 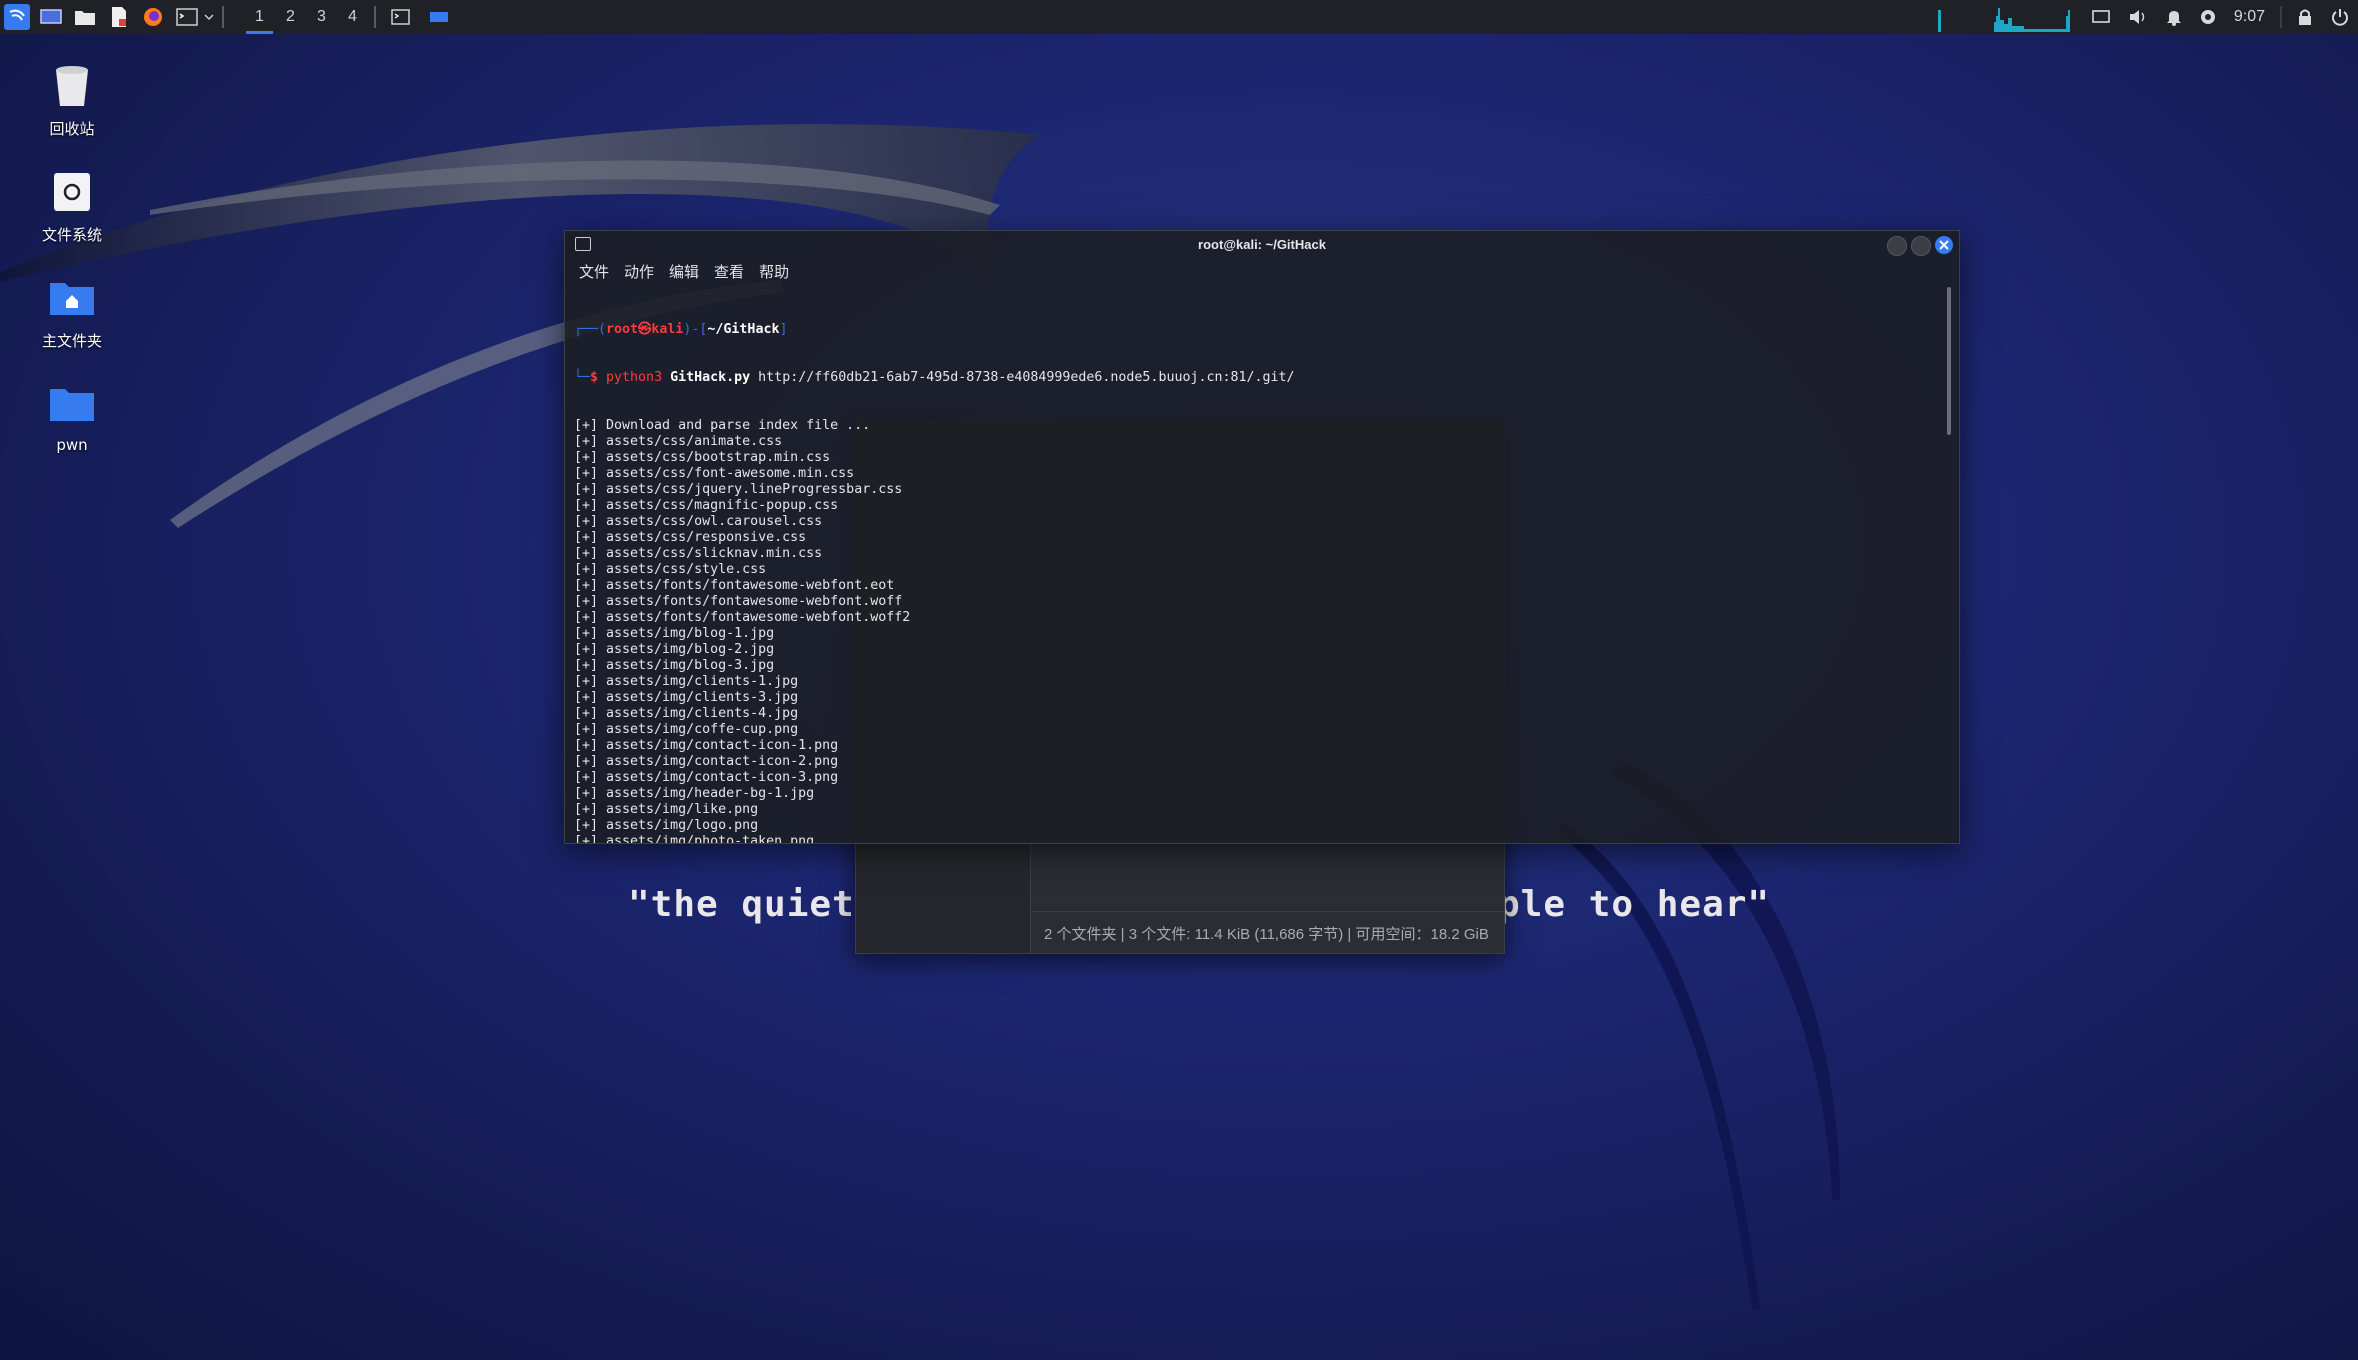 I want to click on terminal-scrollbar, so click(x=1949, y=361).